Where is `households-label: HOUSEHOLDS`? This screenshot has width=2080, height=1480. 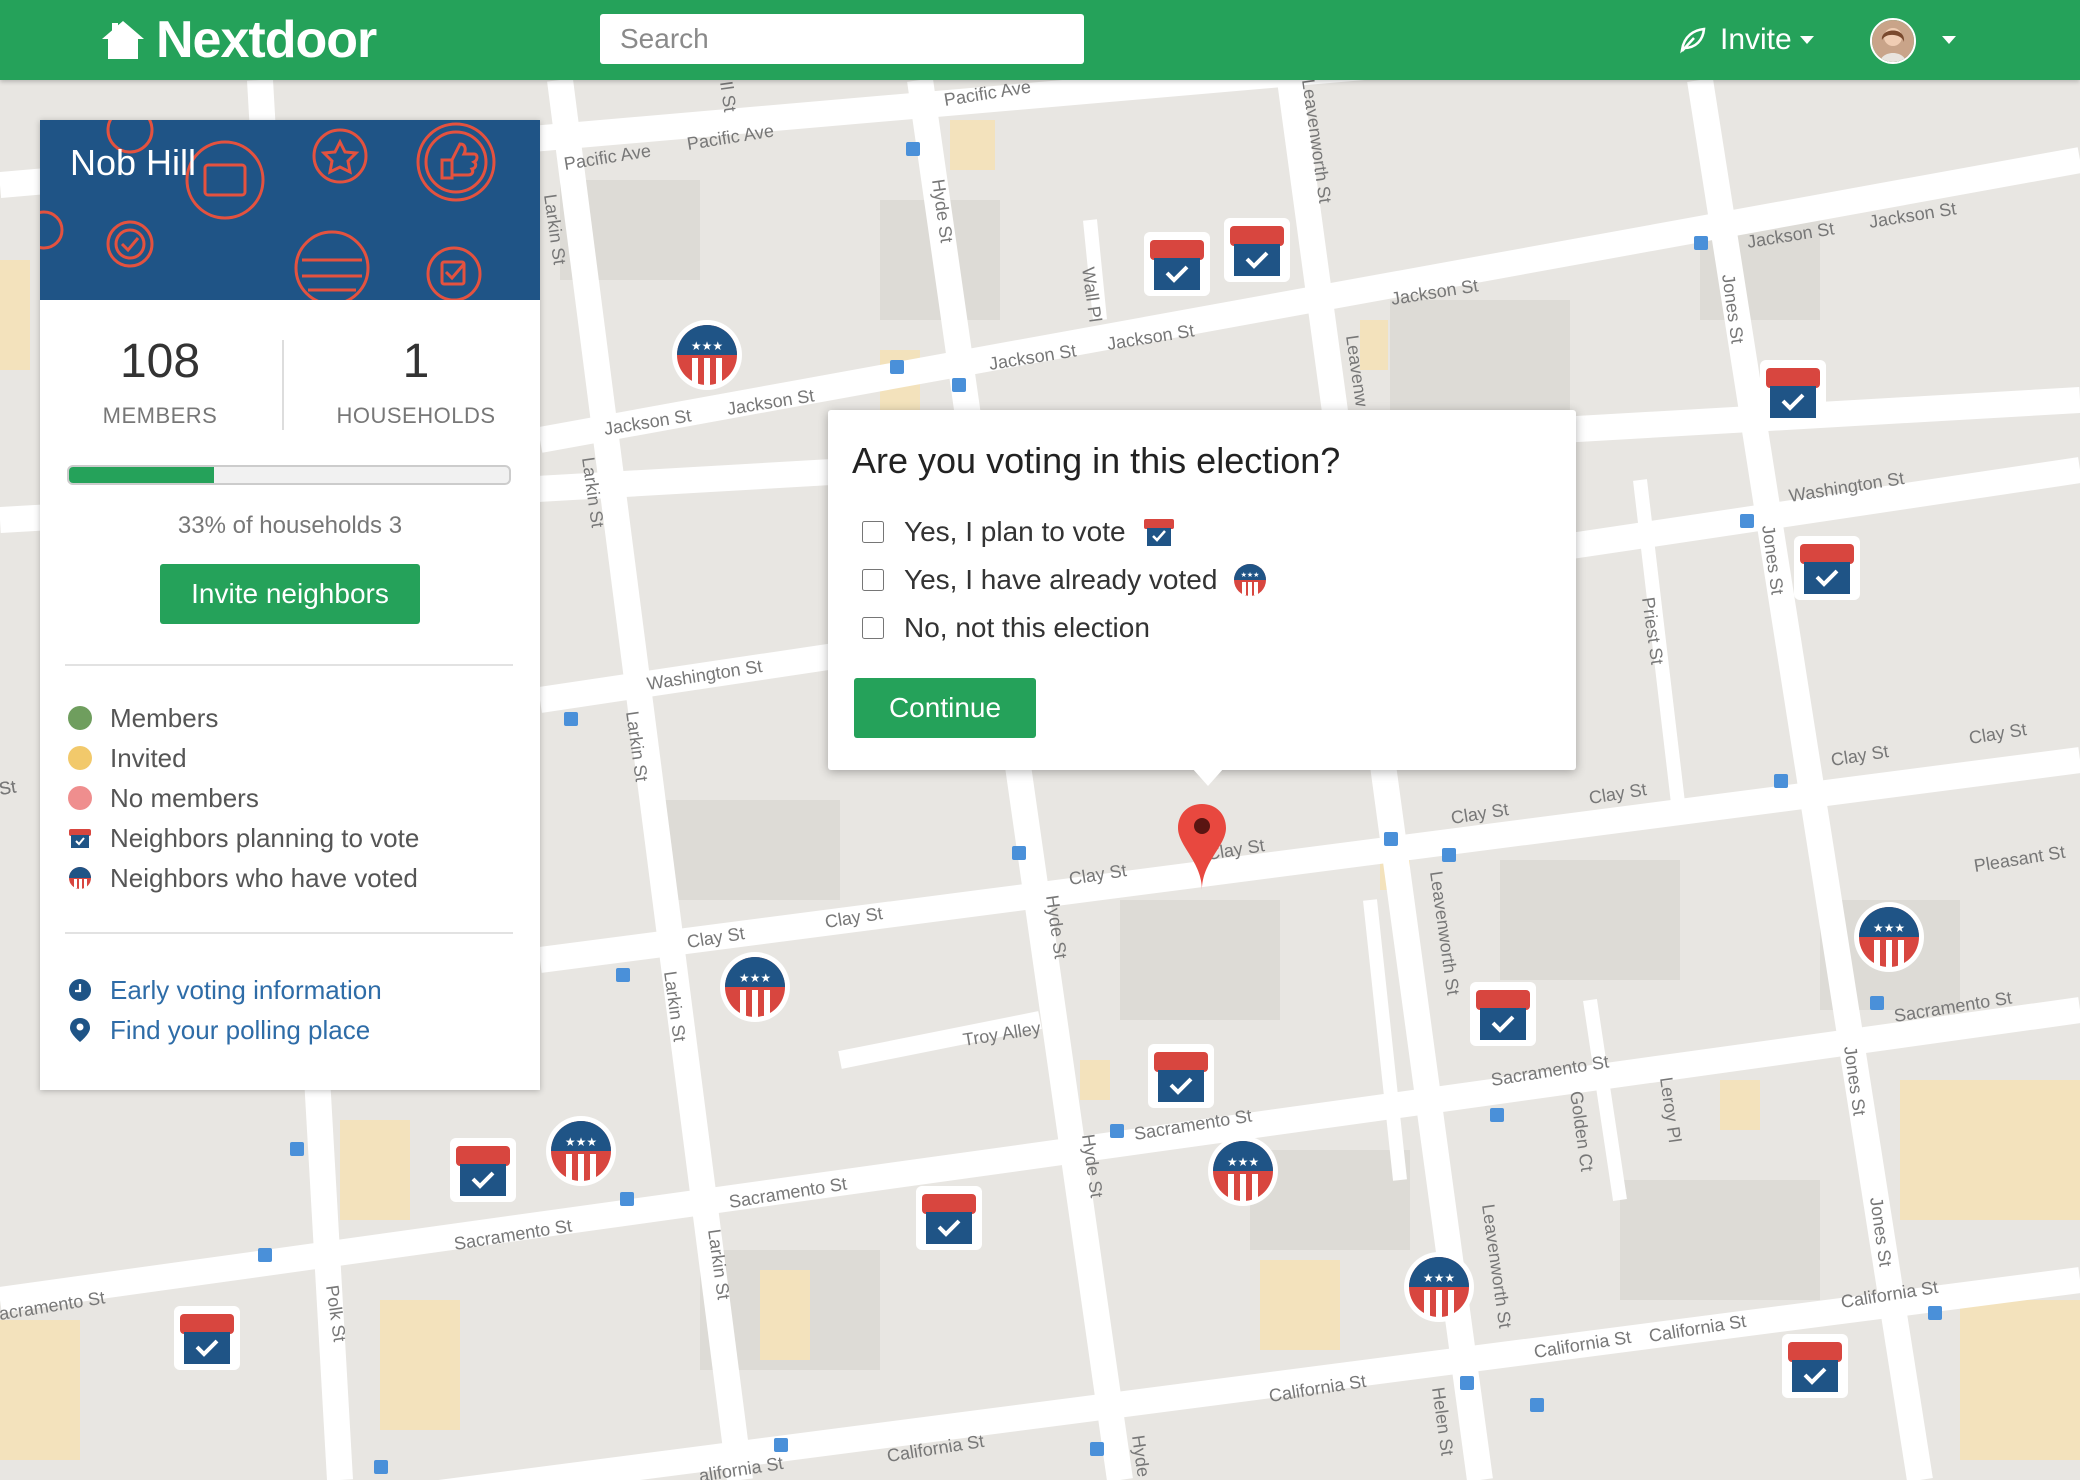
households-label: HOUSEHOLDS is located at coordinates (416, 415).